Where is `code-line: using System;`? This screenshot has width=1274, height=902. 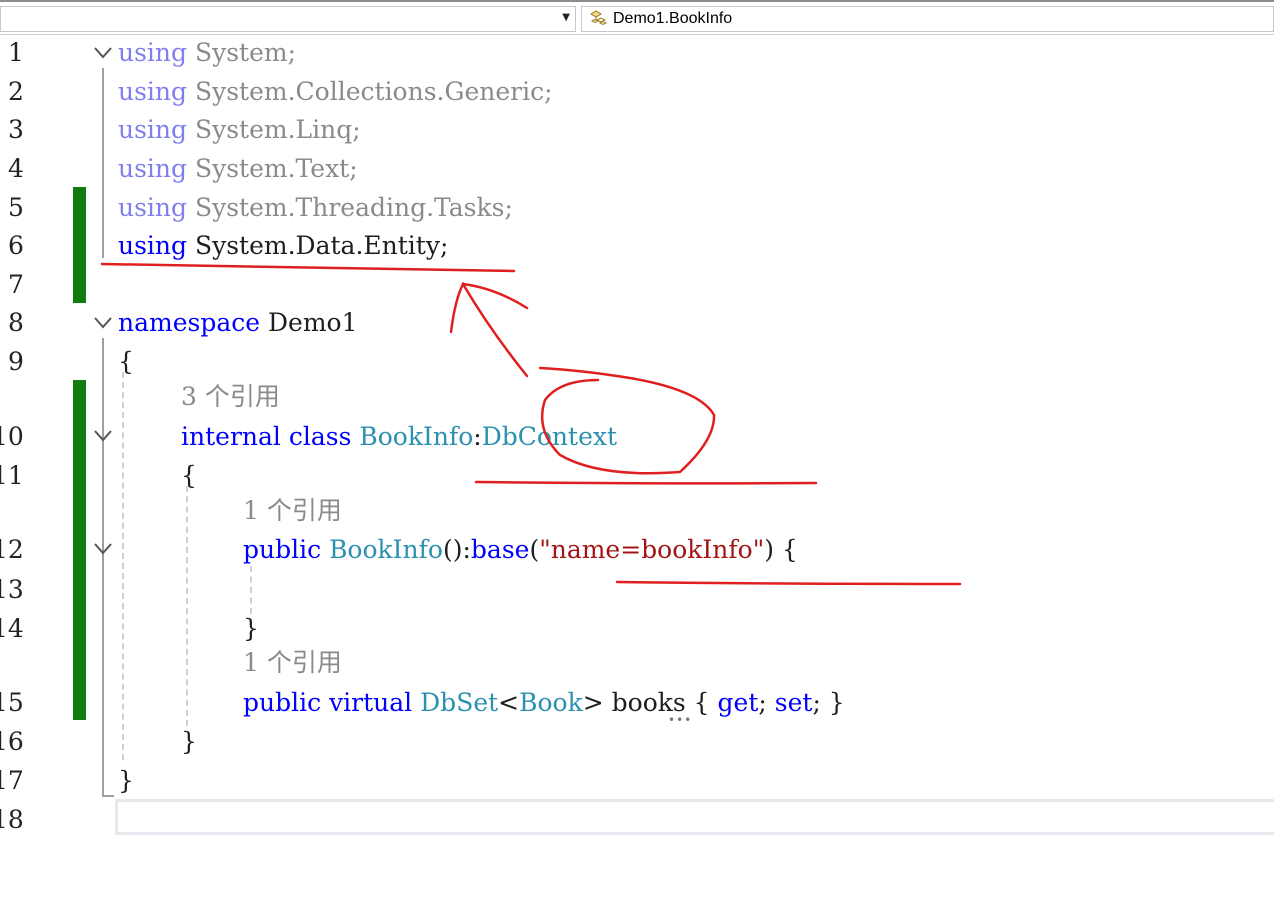
code-line: using System; is located at coordinates (207, 53).